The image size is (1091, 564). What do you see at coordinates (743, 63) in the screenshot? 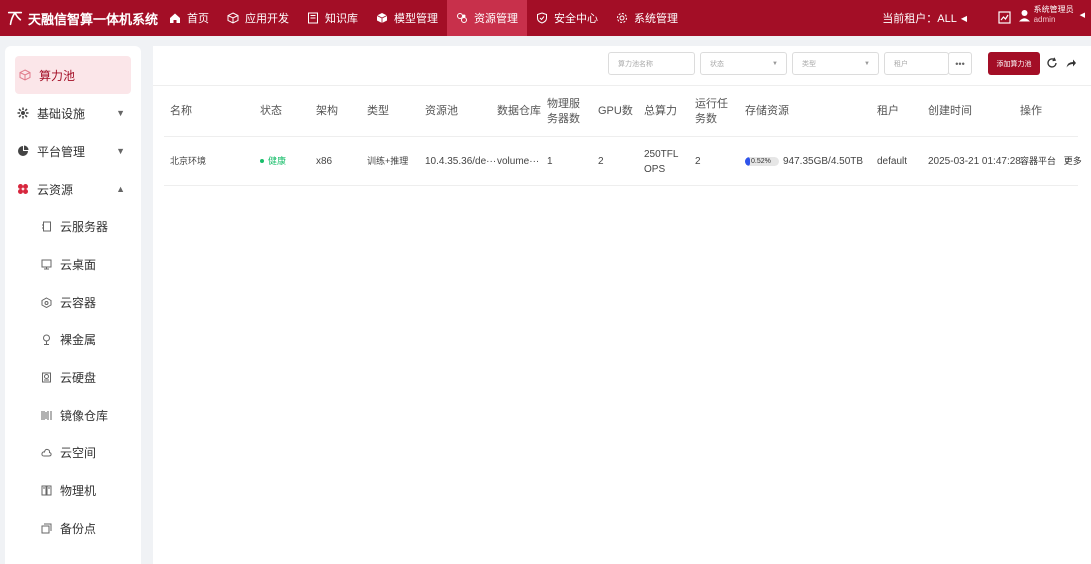
I see `status-select: 状态 ▼` at bounding box center [743, 63].